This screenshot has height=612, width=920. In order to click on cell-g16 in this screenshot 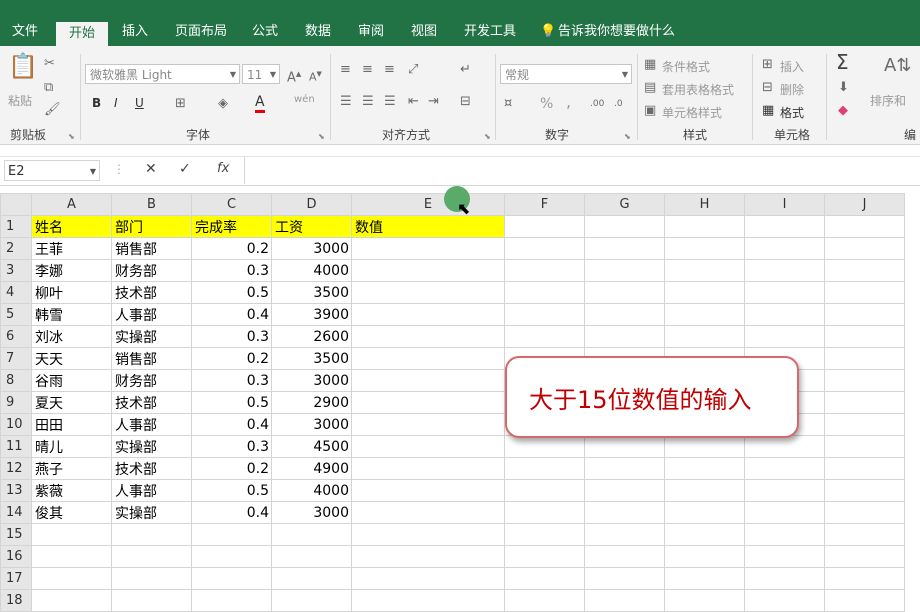, I will do `click(624, 556)`.